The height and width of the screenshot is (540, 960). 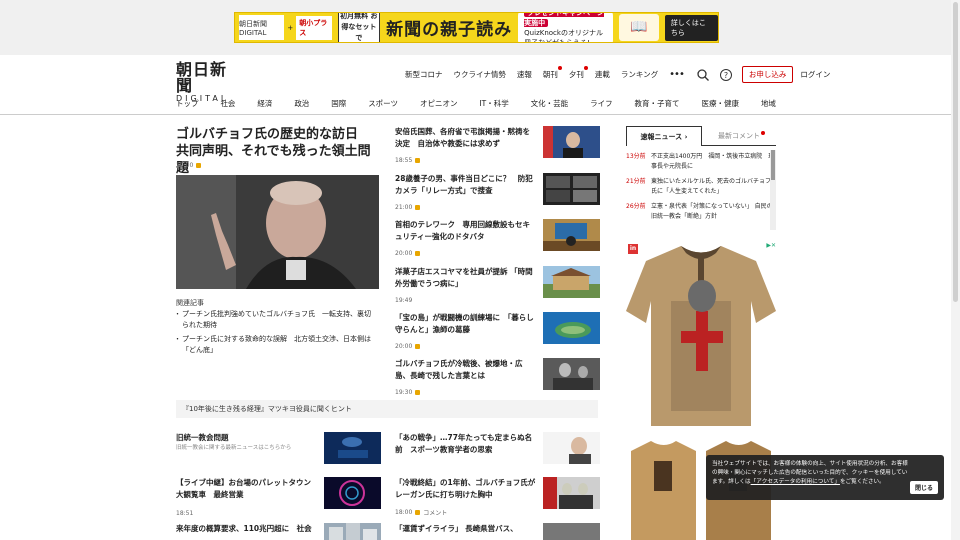 I want to click on story-2: 28歳養子の男、事件当日どこに？ 防犯カメラ「リレー方式」で捜査 21:00, so click(x=497, y=192).